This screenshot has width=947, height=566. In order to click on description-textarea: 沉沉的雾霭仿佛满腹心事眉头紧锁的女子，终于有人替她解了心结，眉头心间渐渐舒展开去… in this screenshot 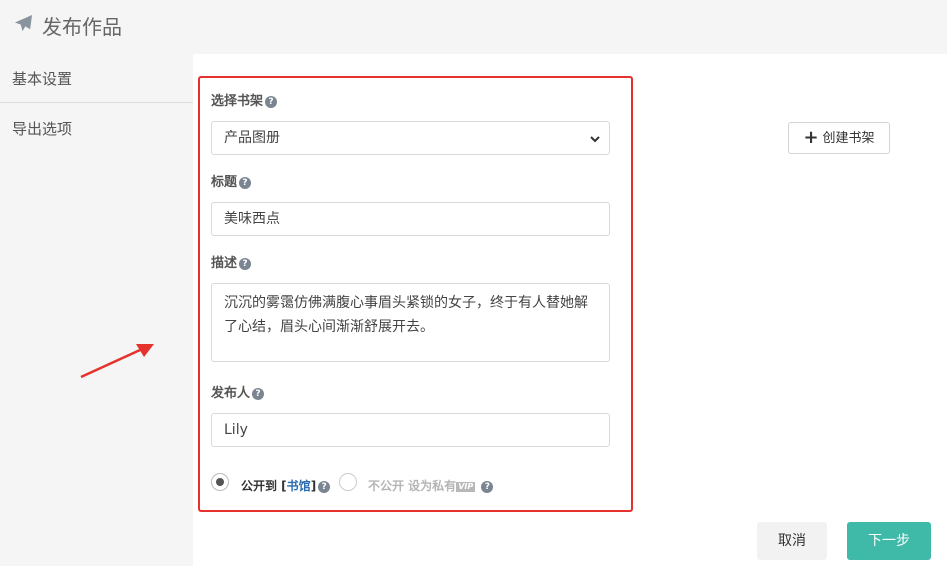, I will do `click(410, 322)`.